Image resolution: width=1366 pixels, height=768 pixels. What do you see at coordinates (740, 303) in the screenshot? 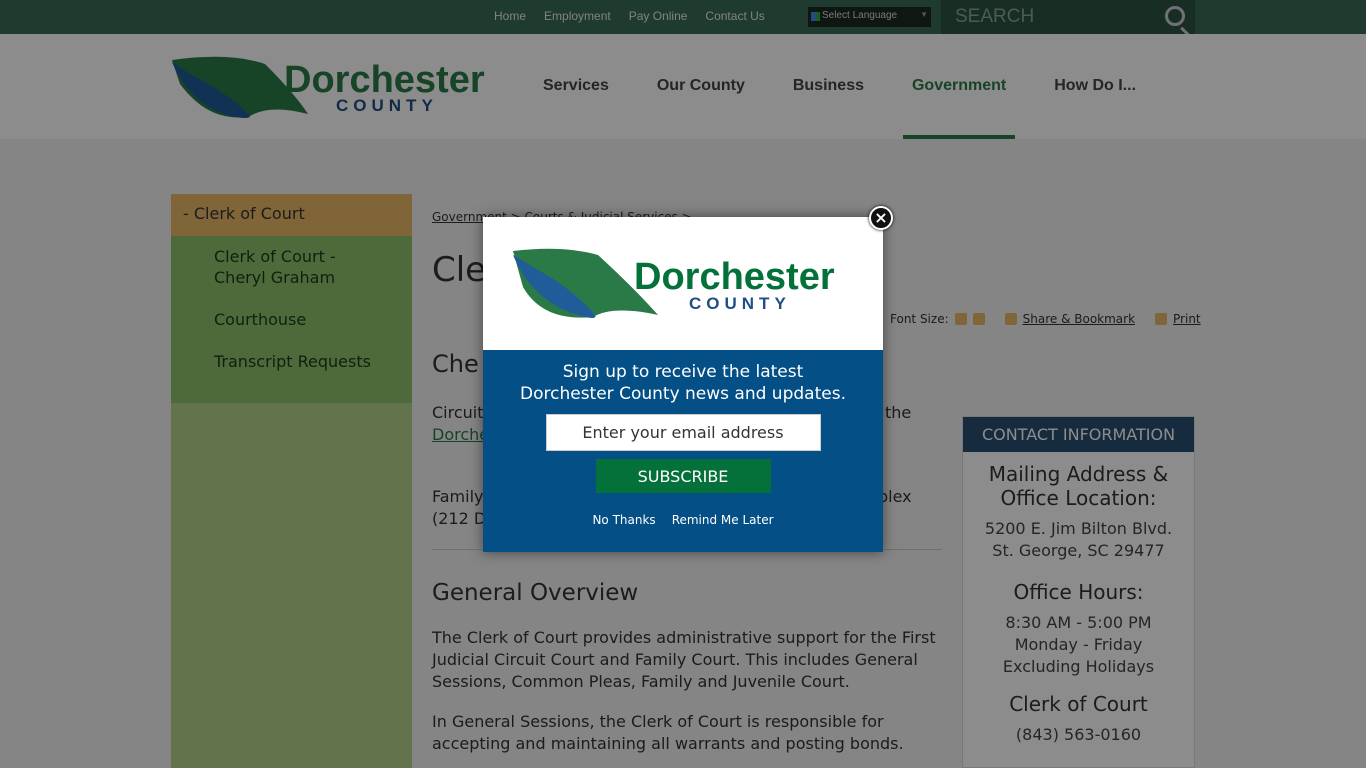
I see `svg-text: COUNTY` at bounding box center [740, 303].